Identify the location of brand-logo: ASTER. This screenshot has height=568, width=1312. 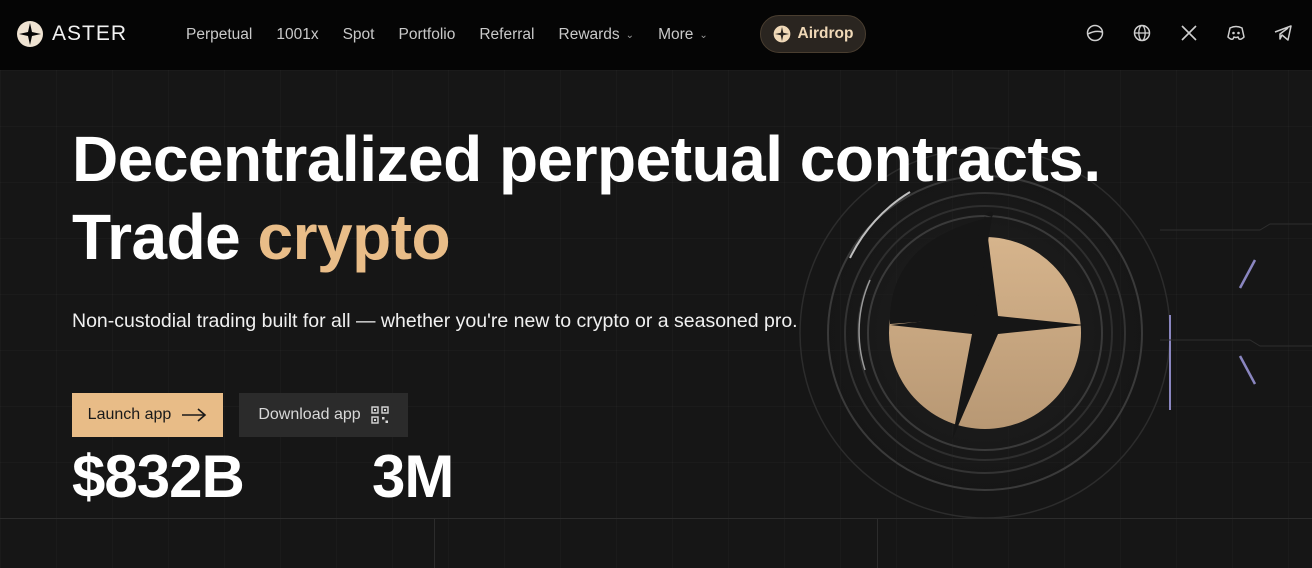
(71, 34).